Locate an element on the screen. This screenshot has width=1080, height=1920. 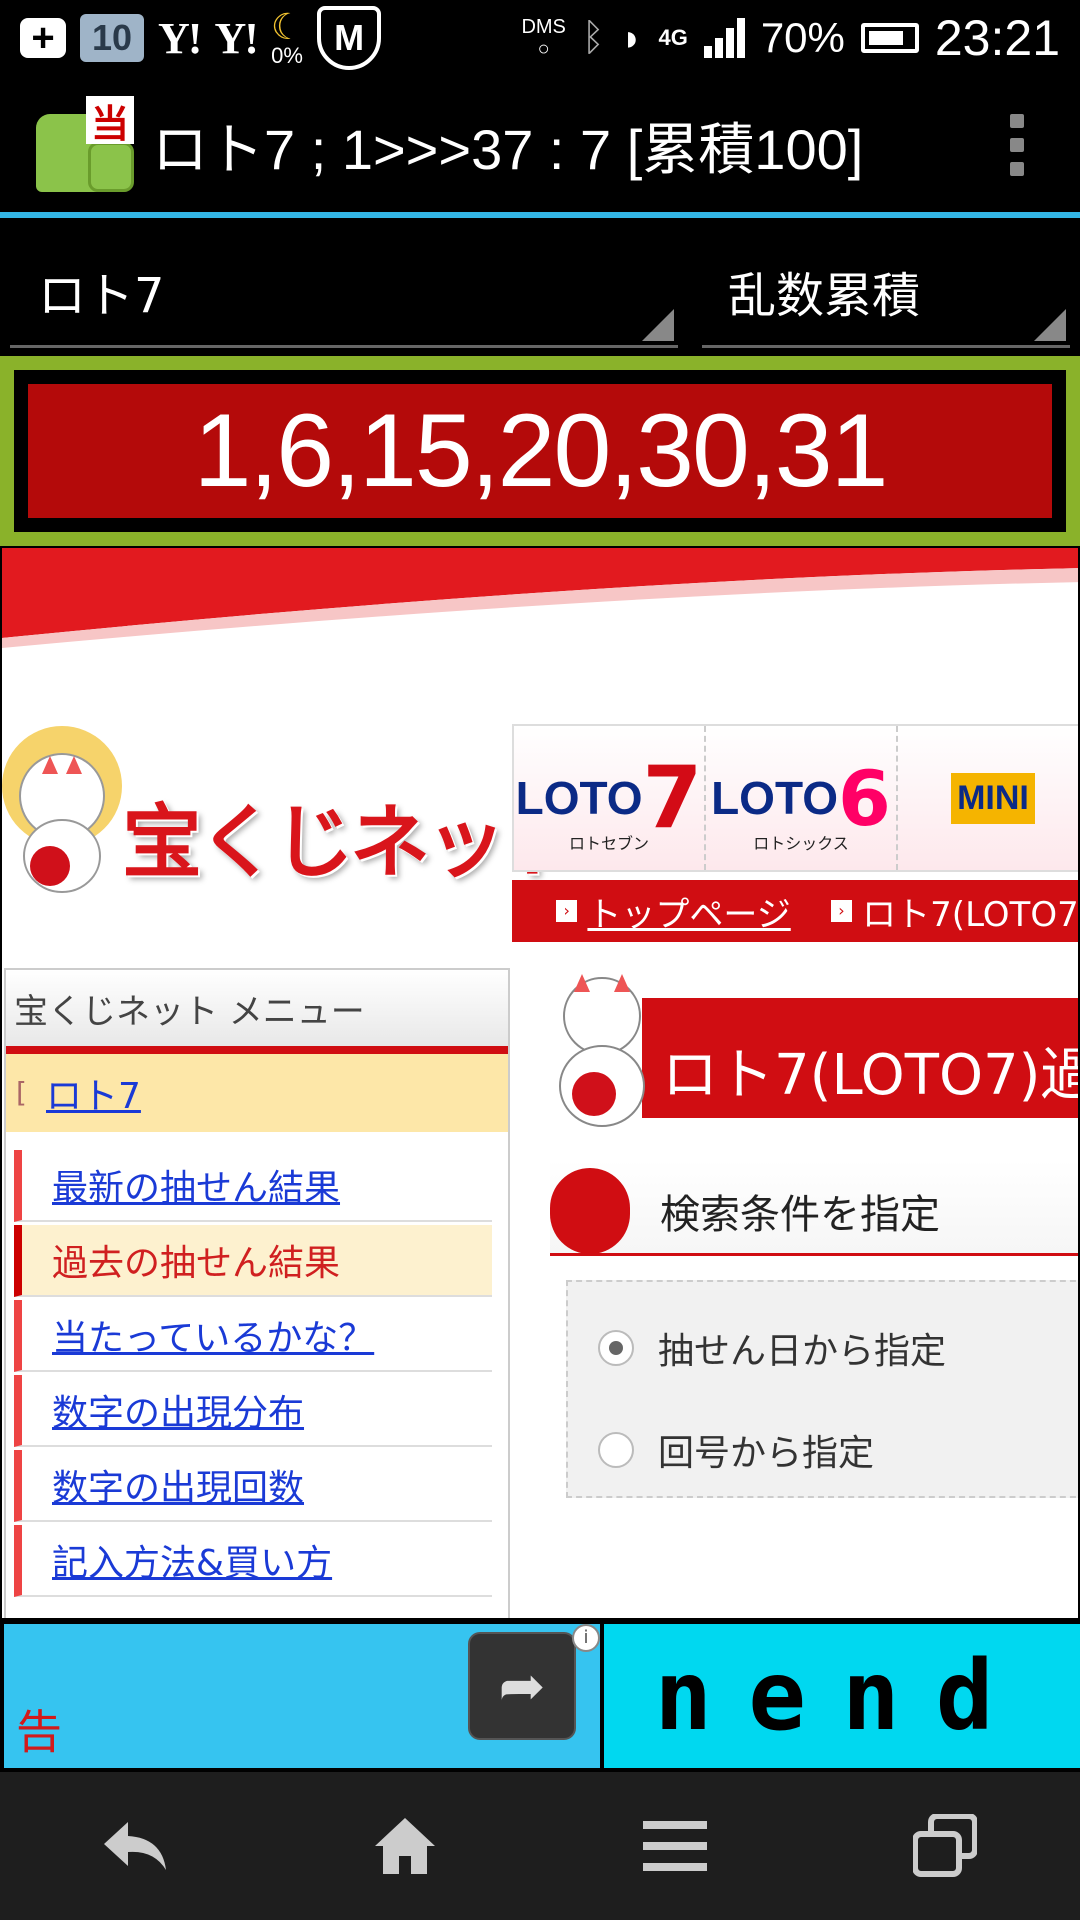
signal-icon is located at coordinates (724, 38).